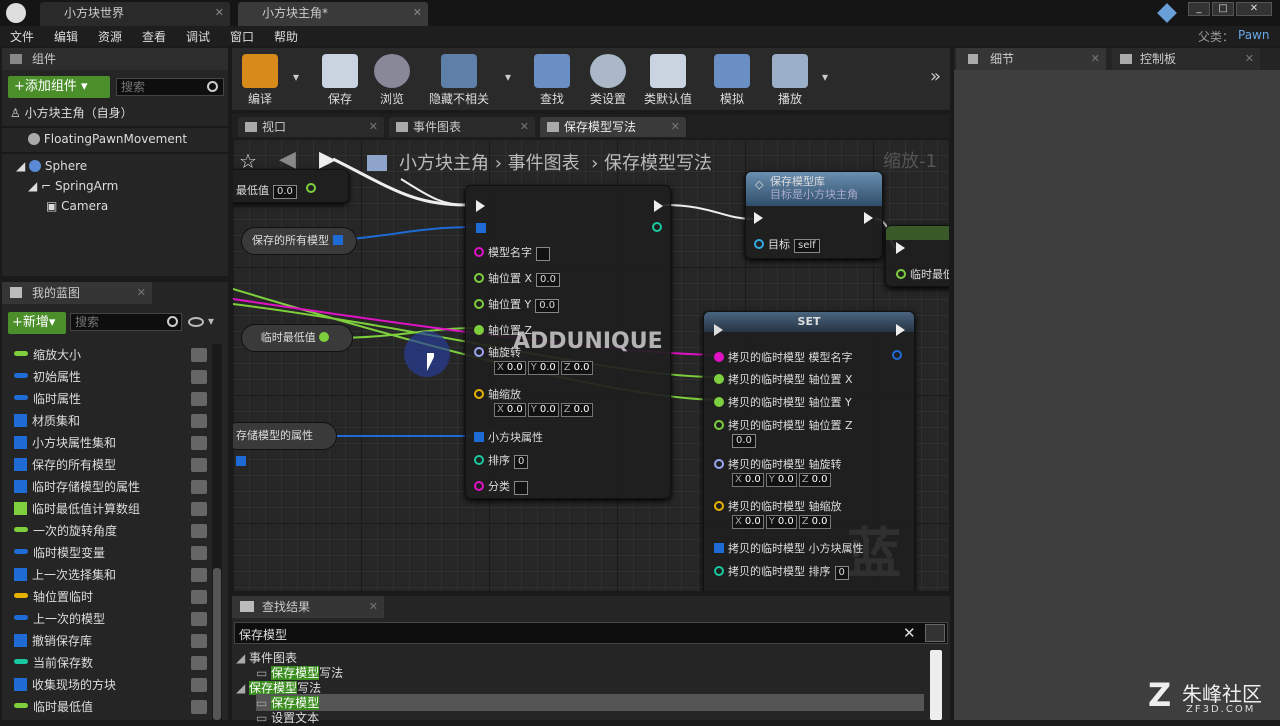 The height and width of the screenshot is (726, 1280). What do you see at coordinates (521, 462) in the screenshot?
I see `value-field: 0` at bounding box center [521, 462].